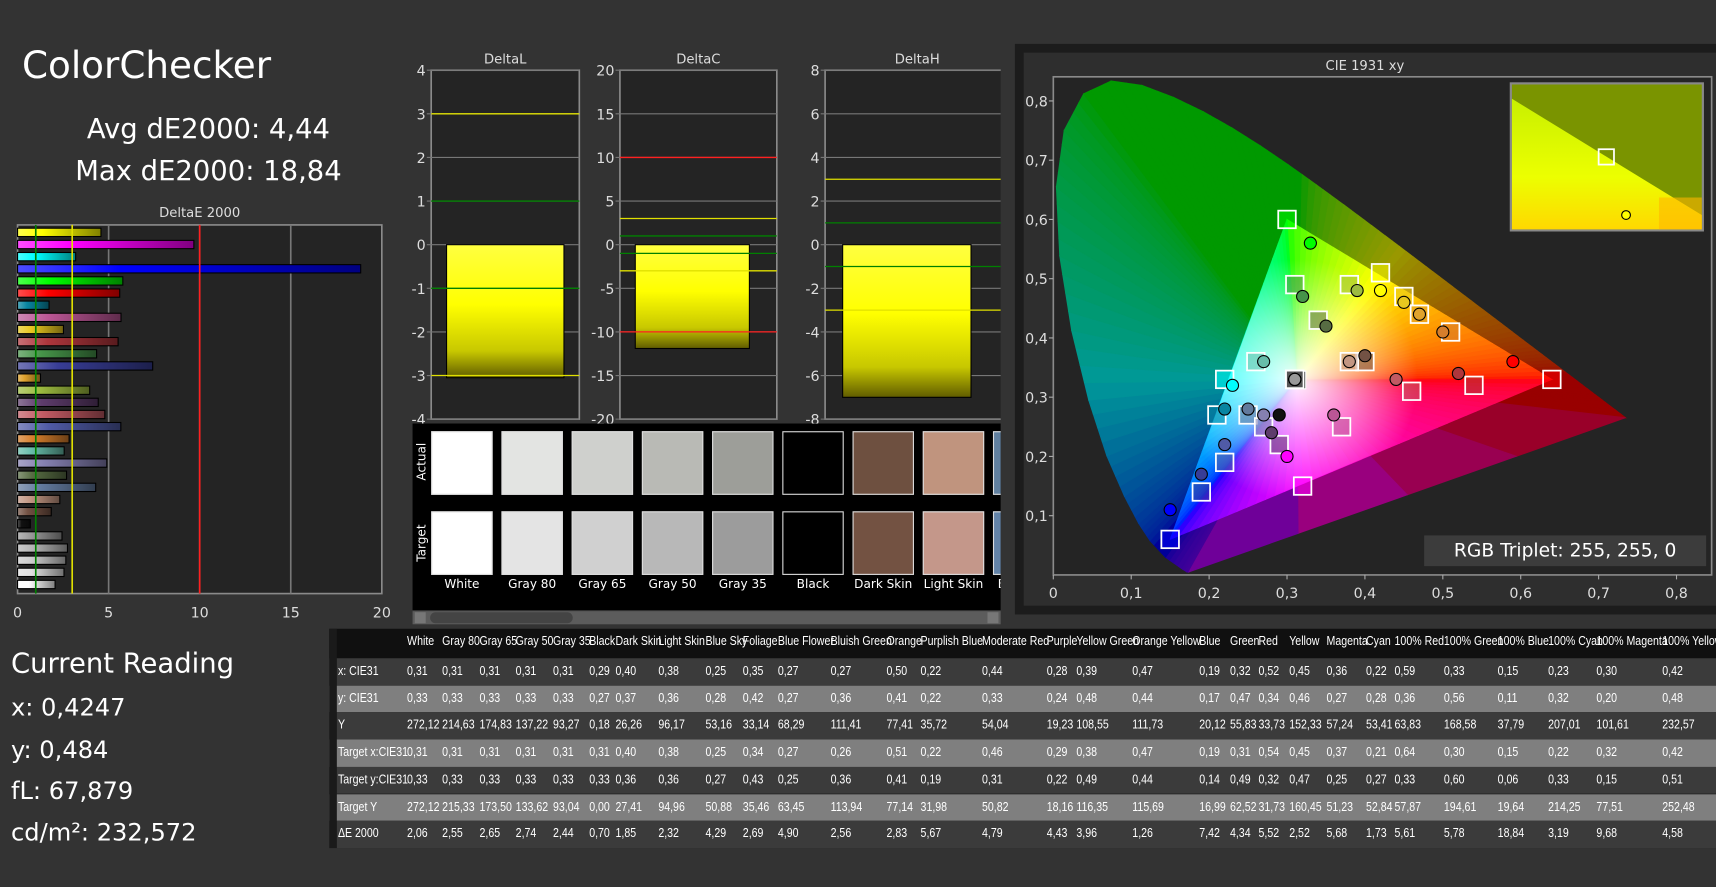 The width and height of the screenshot is (1716, 887). I want to click on table-cell: 33,14, so click(756, 726).